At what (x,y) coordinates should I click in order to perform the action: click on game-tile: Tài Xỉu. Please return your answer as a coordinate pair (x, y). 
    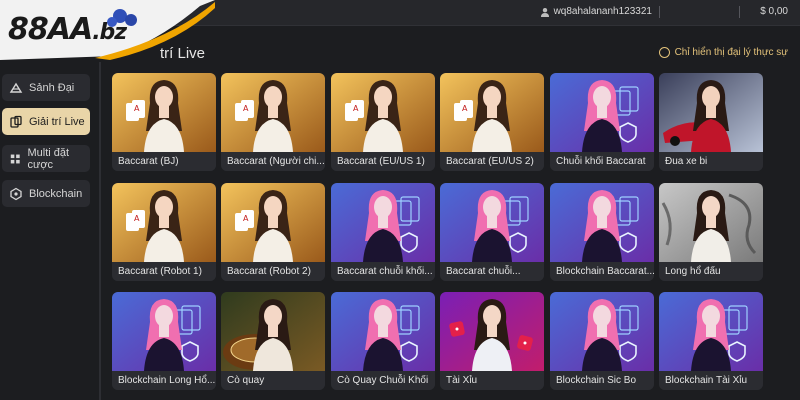
    Looking at the image, I should click on (492, 341).